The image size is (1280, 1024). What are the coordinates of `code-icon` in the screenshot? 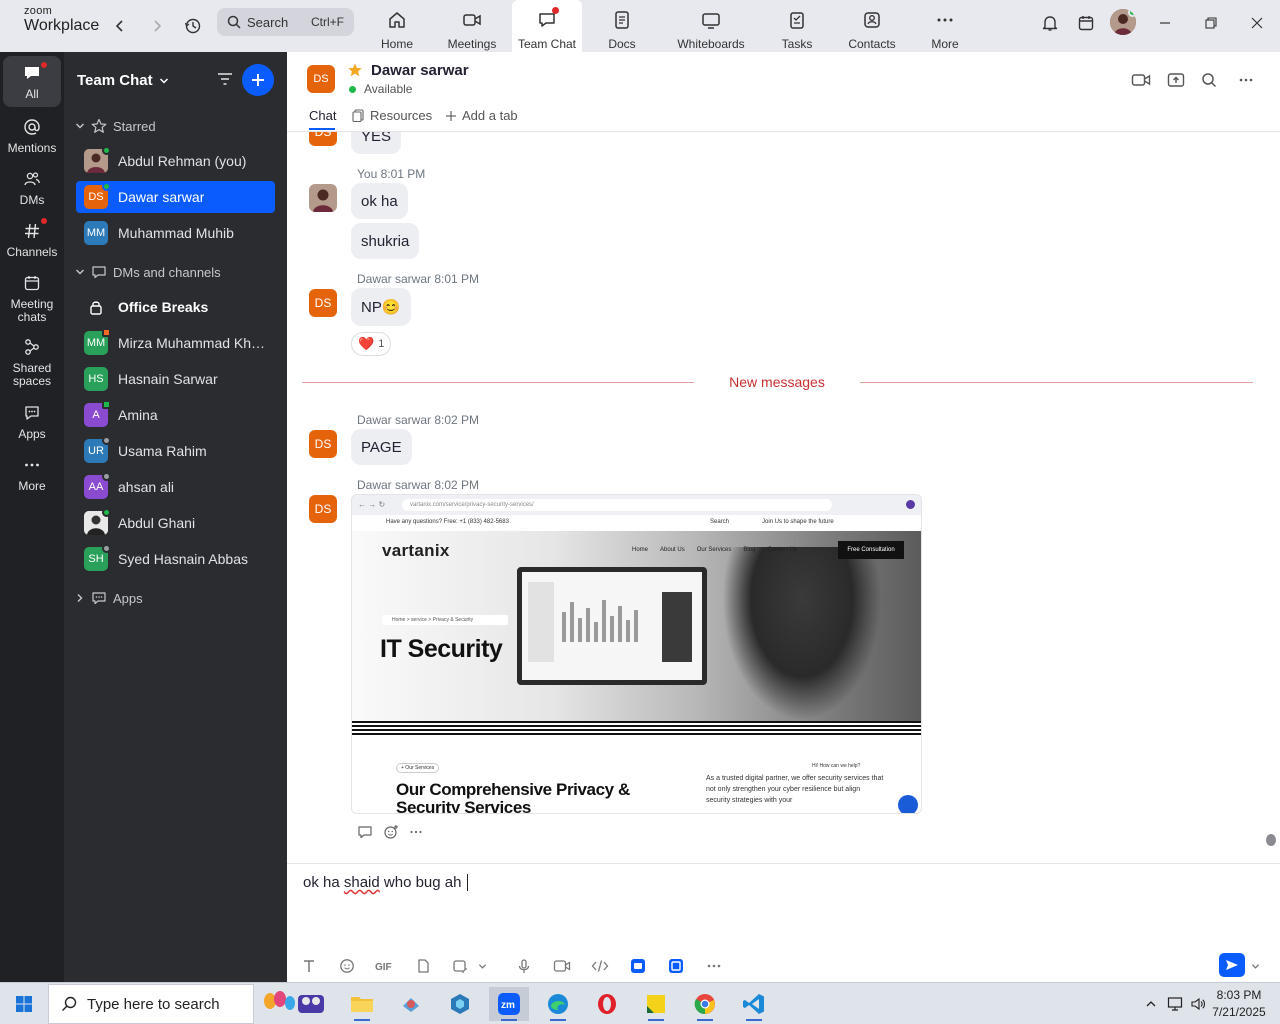 It's located at (600, 966).